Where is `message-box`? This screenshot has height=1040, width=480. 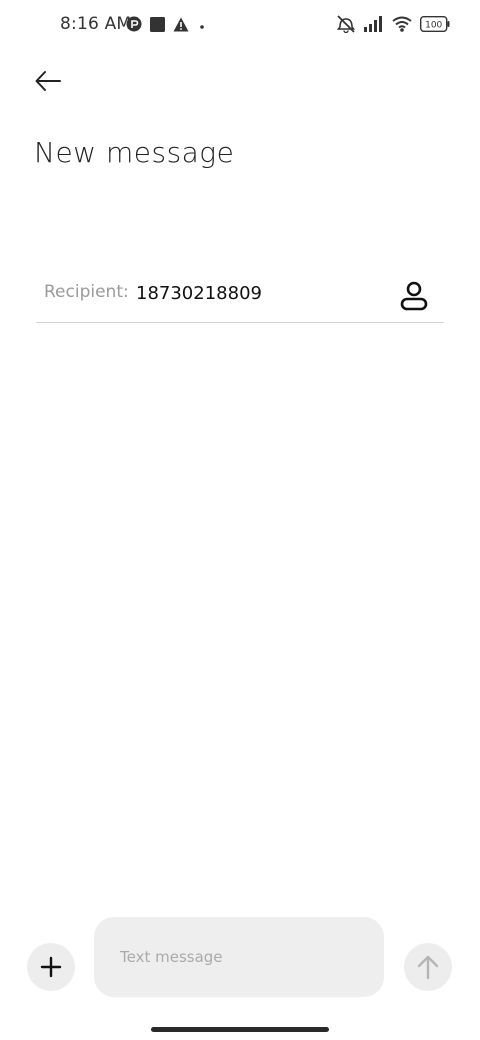 message-box is located at coordinates (239, 957).